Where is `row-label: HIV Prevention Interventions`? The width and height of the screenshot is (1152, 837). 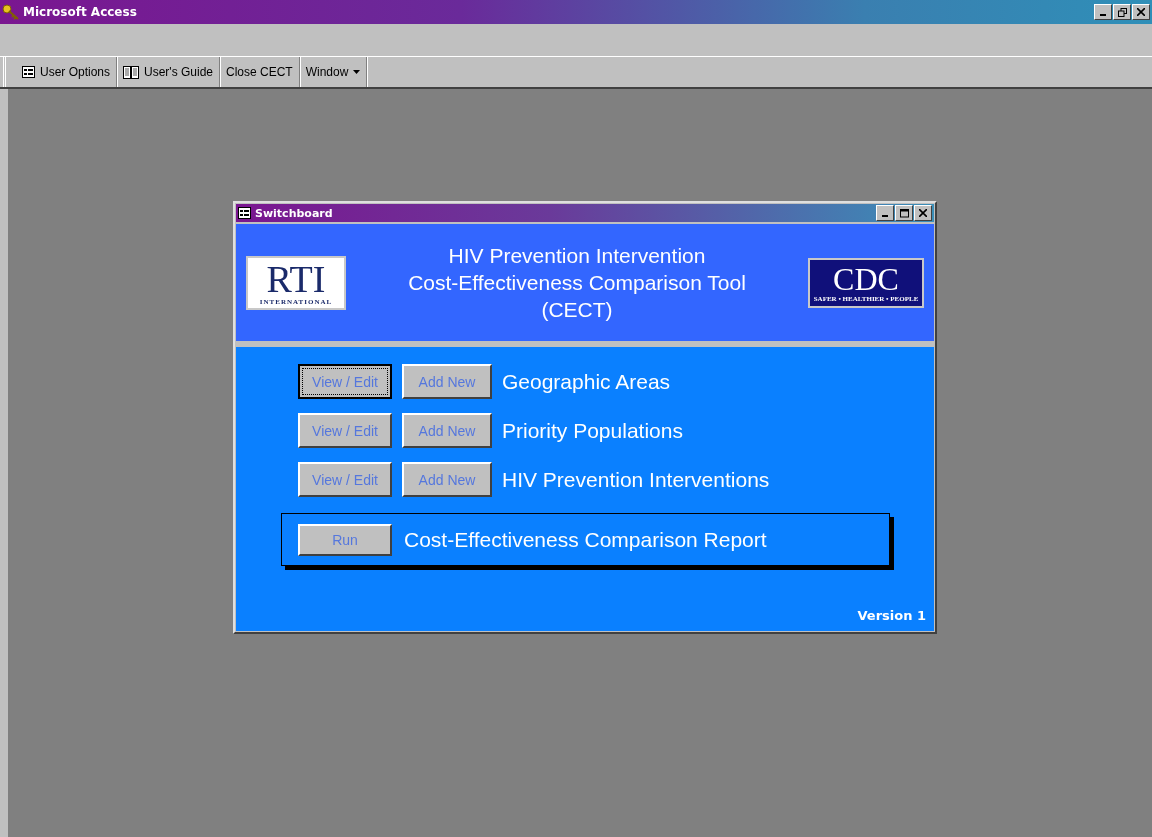 row-label: HIV Prevention Interventions is located at coordinates (636, 479).